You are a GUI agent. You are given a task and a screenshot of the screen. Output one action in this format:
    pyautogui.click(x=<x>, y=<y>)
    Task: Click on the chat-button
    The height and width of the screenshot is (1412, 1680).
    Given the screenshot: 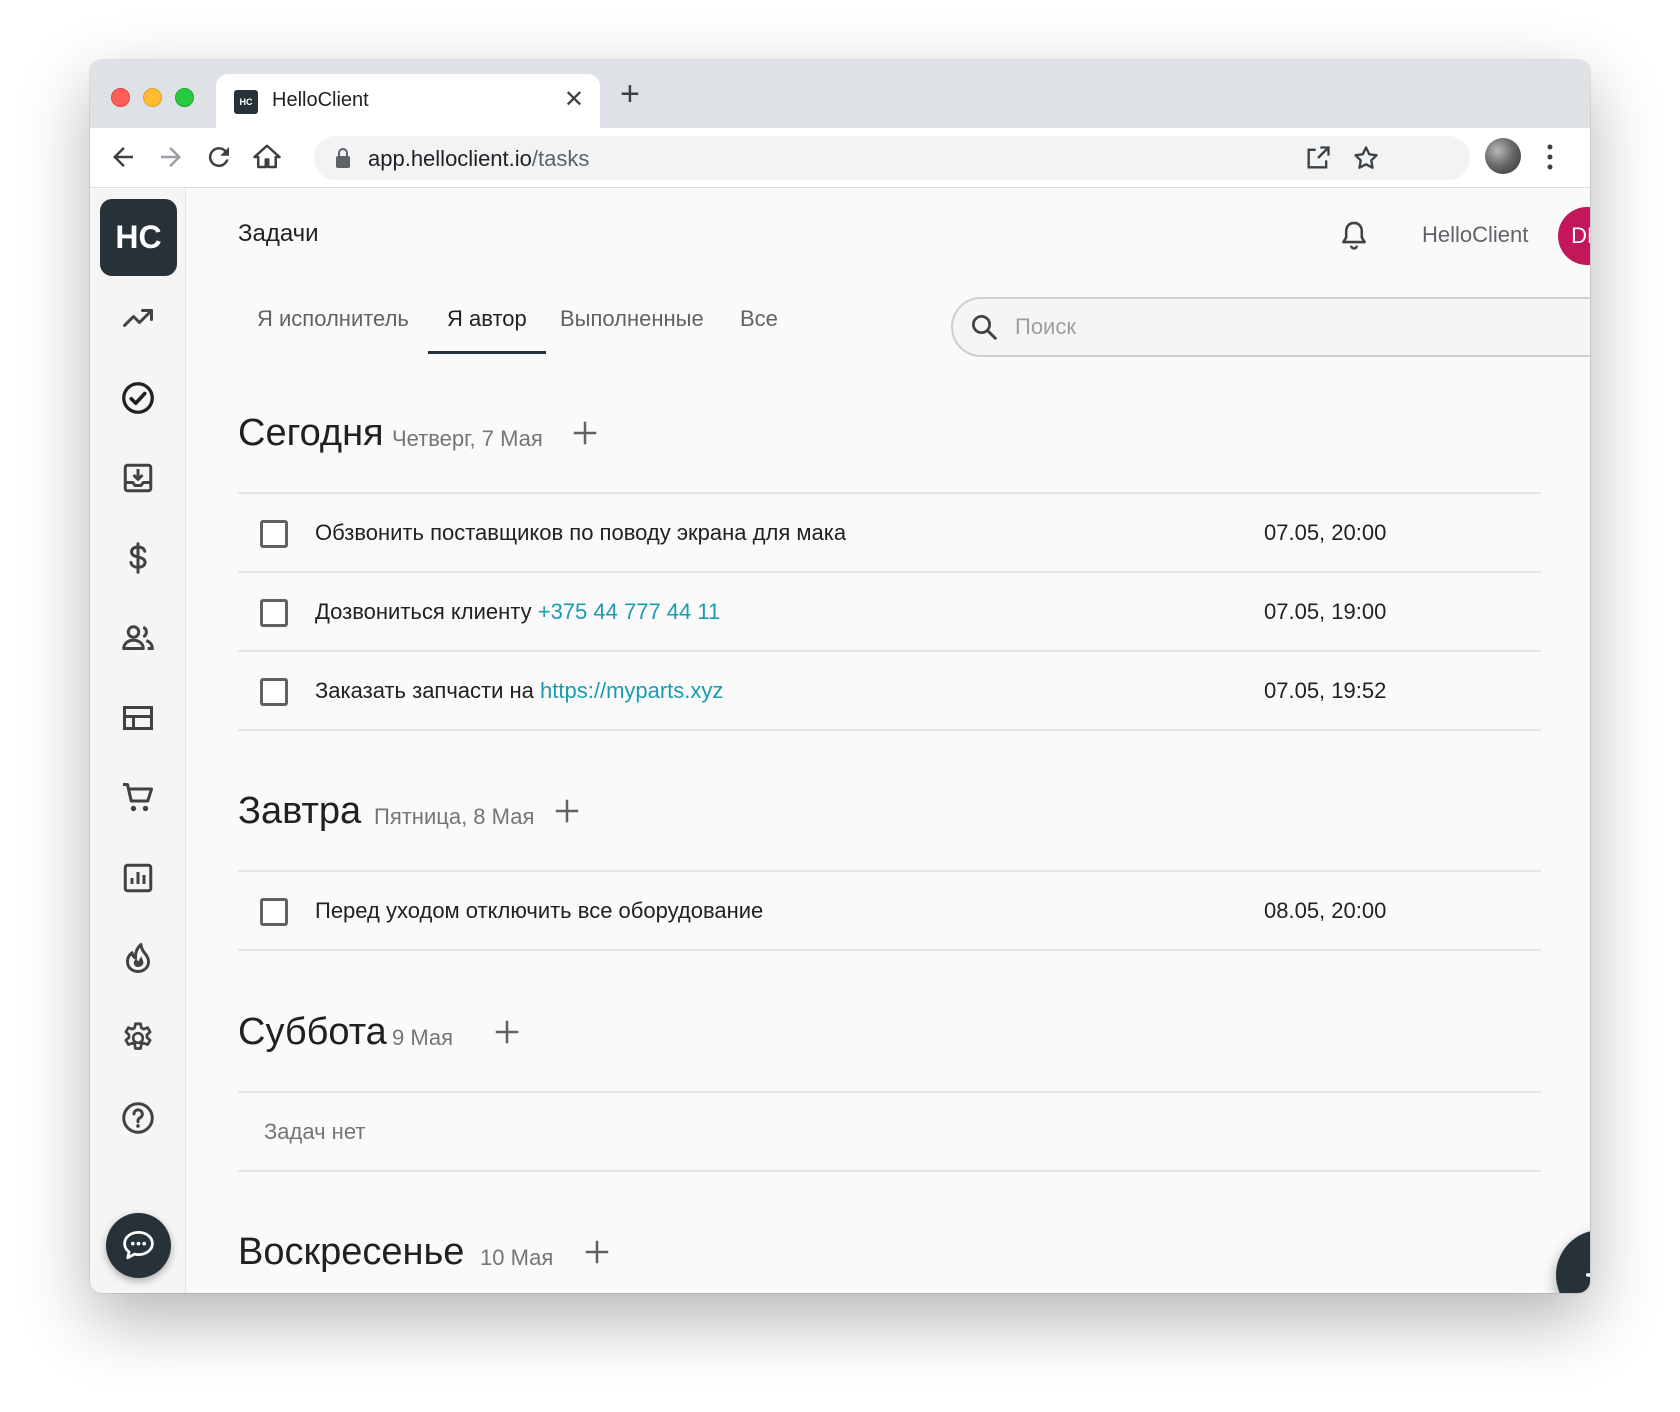 What is the action you would take?
    pyautogui.click(x=138, y=1245)
    